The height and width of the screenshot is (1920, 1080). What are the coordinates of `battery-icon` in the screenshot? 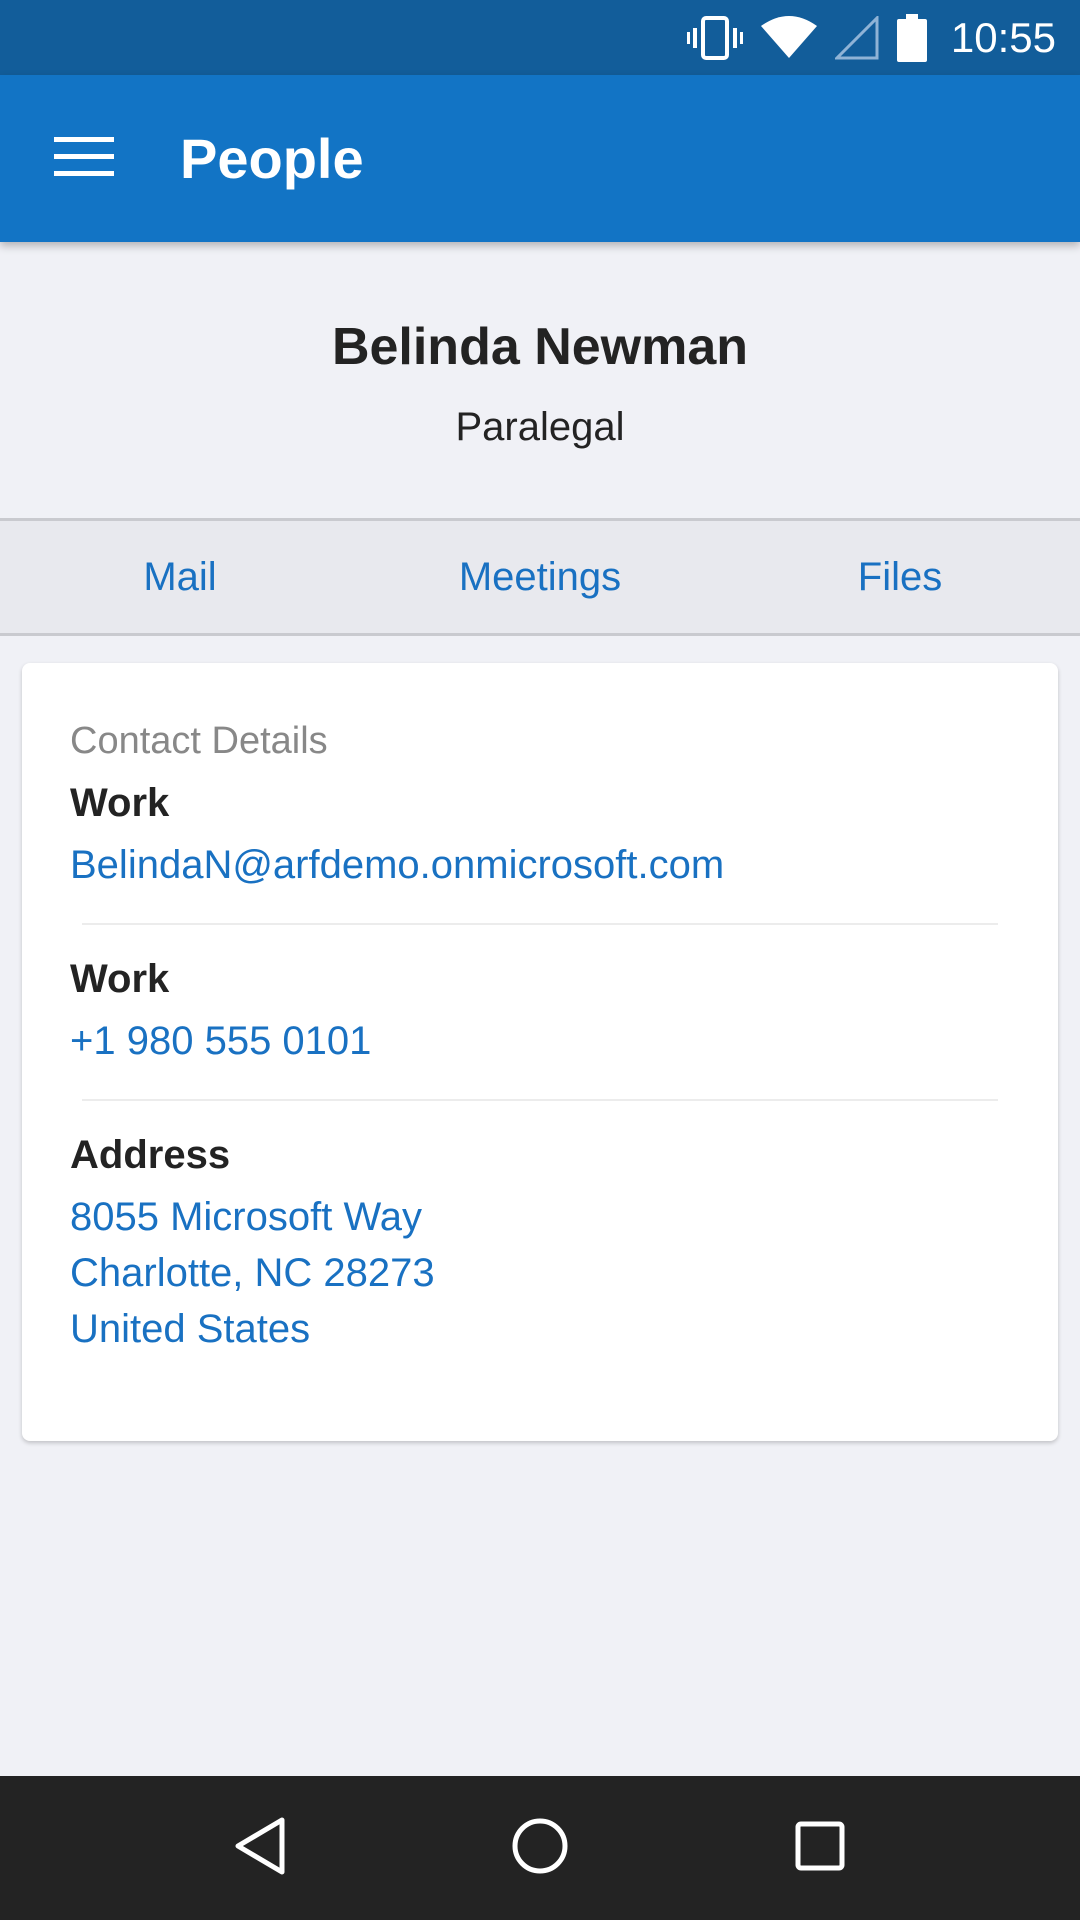 It's located at (911, 37).